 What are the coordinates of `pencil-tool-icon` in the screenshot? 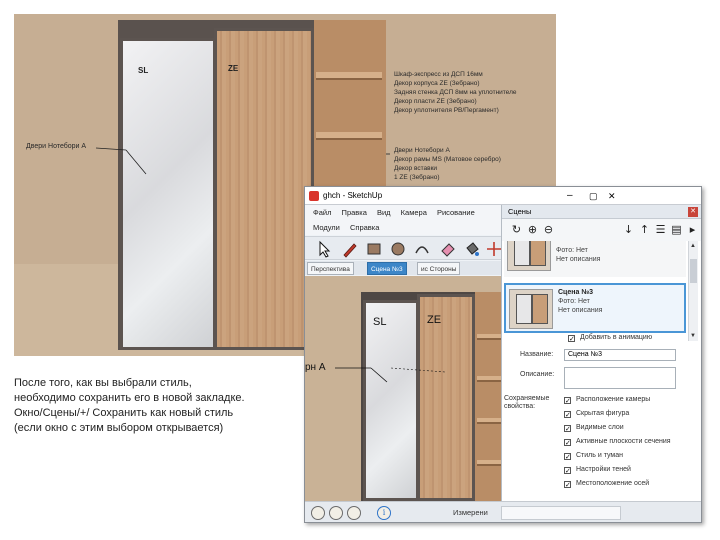 It's located at (350, 249).